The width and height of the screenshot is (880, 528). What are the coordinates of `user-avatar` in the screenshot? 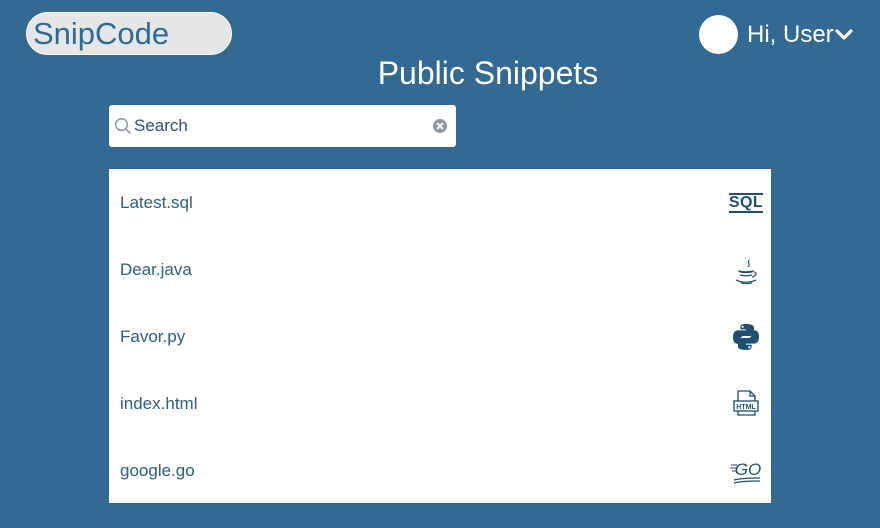 It's located at (718, 34).